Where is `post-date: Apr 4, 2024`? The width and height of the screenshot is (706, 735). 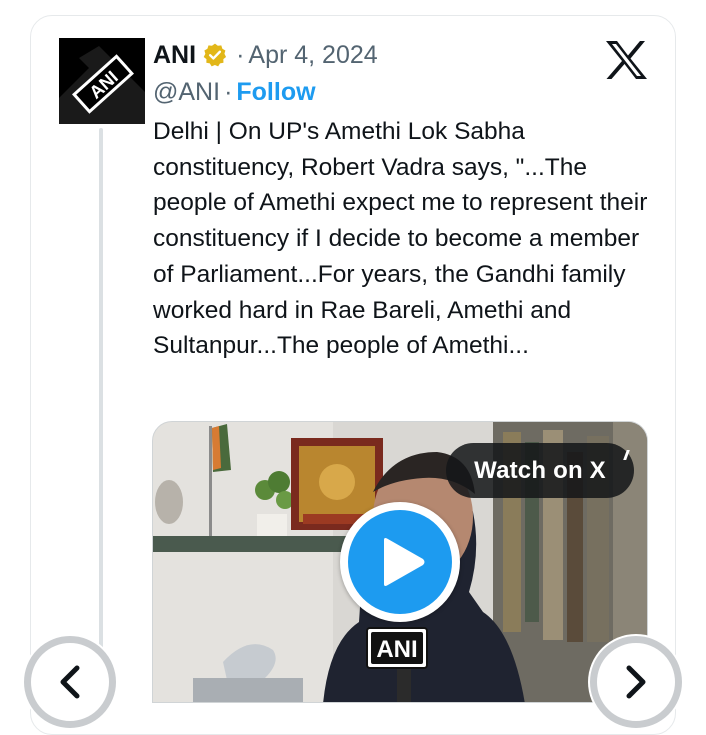 post-date: Apr 4, 2024 is located at coordinates (312, 55).